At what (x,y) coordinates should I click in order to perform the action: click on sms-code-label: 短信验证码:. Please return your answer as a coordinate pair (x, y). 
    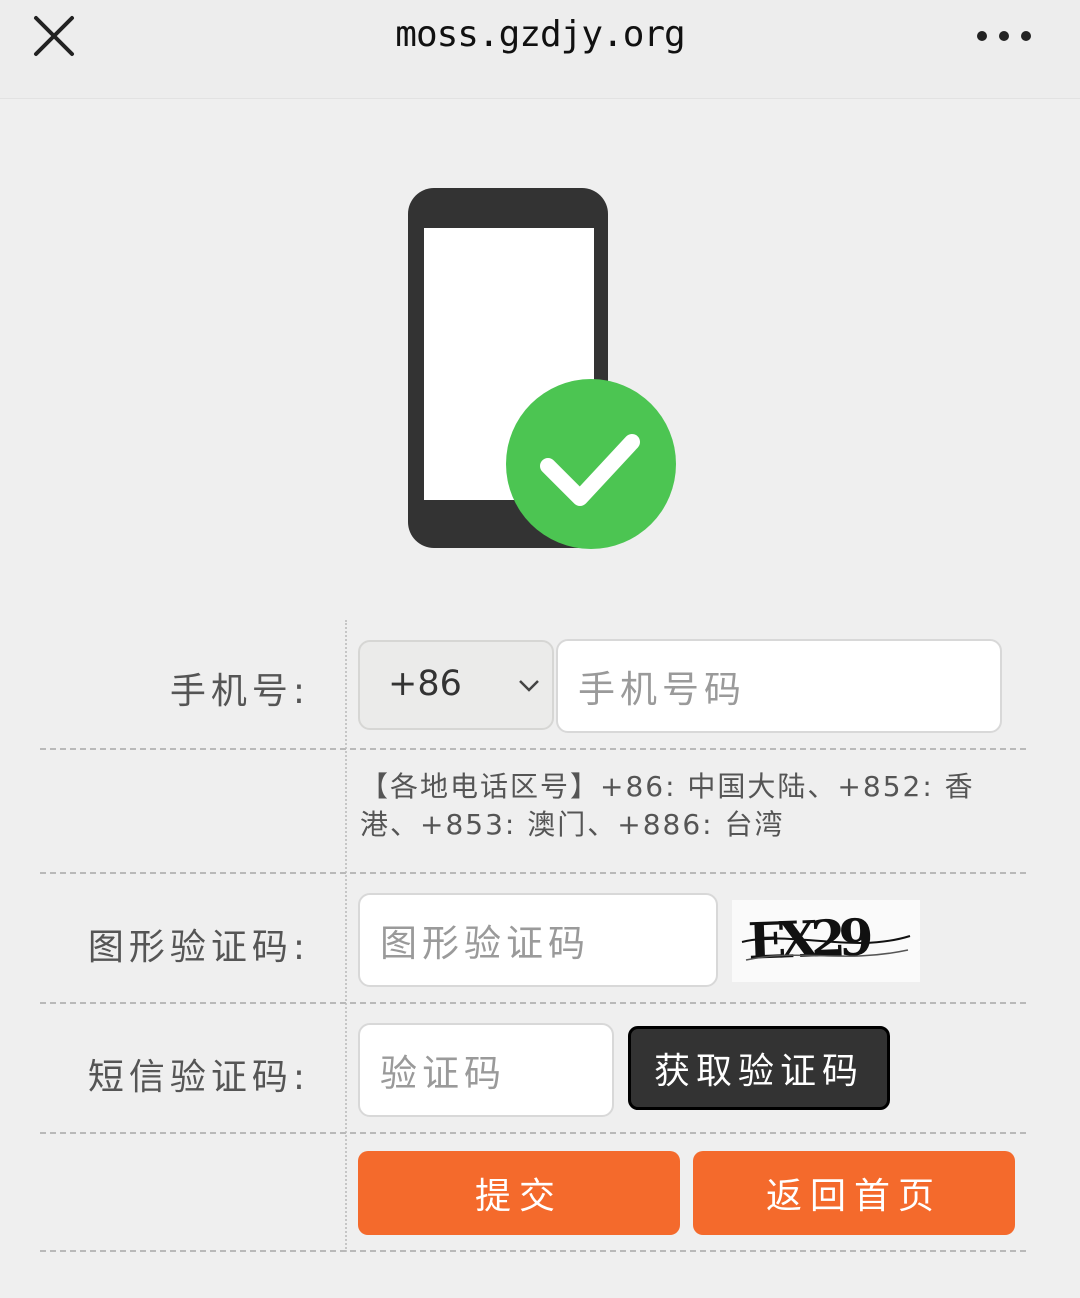
    Looking at the image, I should click on (198, 1077).